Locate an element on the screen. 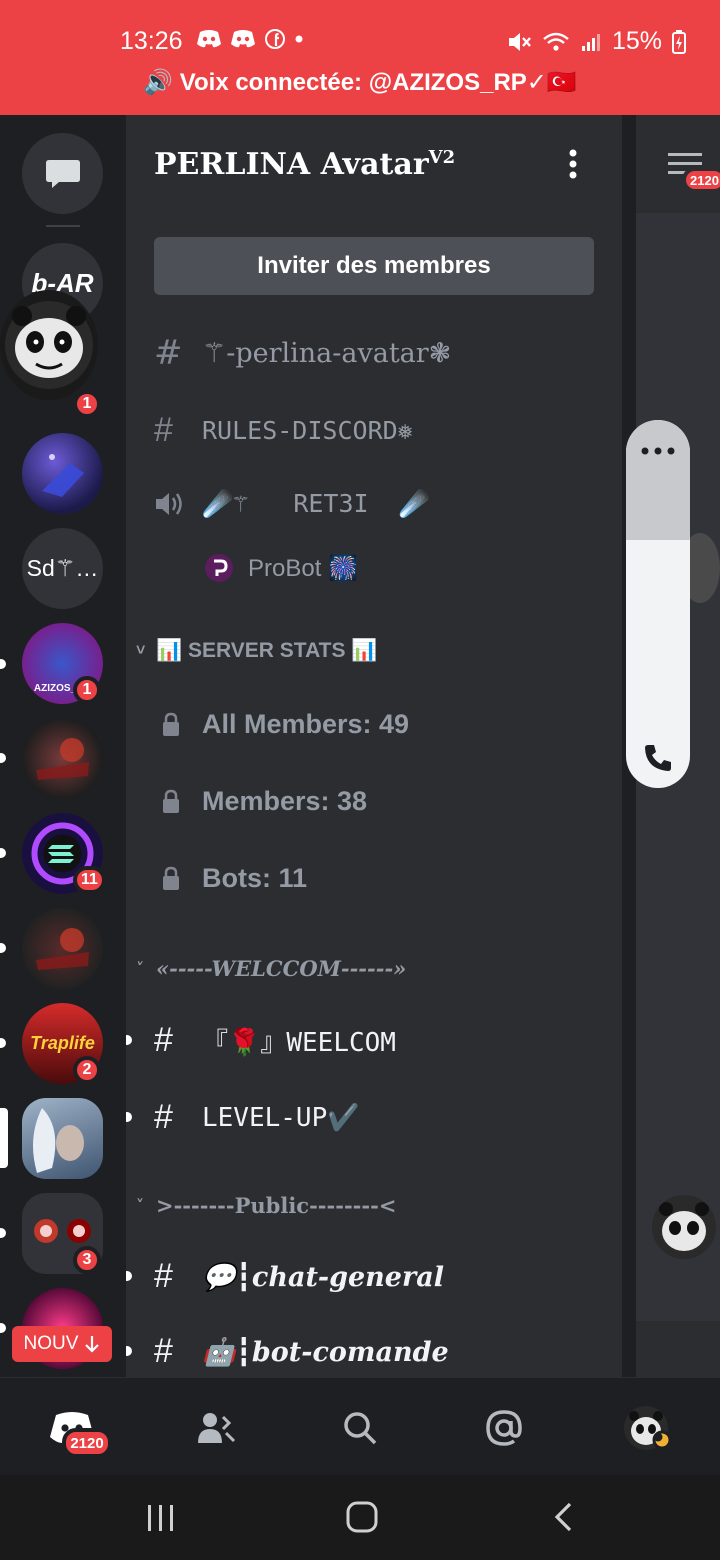  voice-channel-ret3i: ☄️⚚ RET3I ☄️ is located at coordinates (292, 504).